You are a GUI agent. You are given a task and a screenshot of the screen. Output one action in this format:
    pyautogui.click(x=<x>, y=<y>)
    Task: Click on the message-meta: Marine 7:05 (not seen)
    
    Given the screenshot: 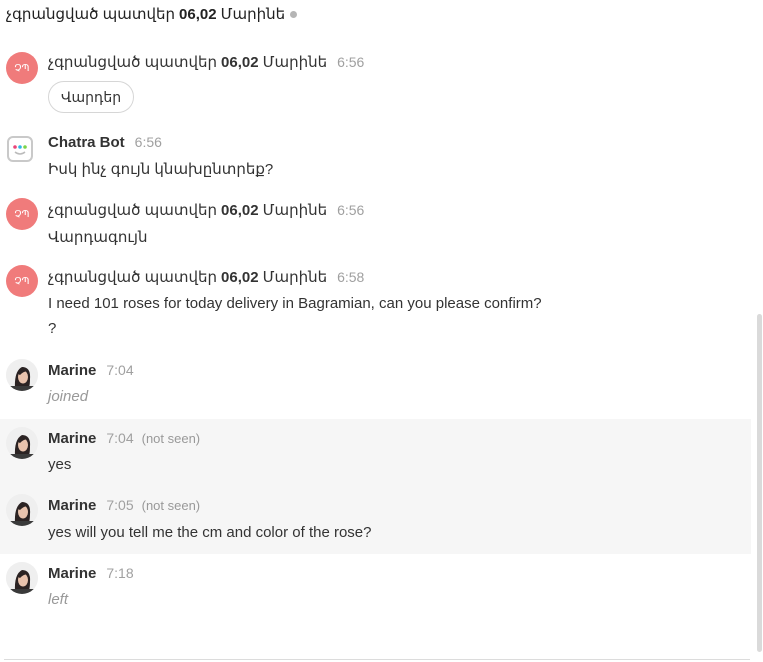 What is the action you would take?
    pyautogui.click(x=124, y=505)
    